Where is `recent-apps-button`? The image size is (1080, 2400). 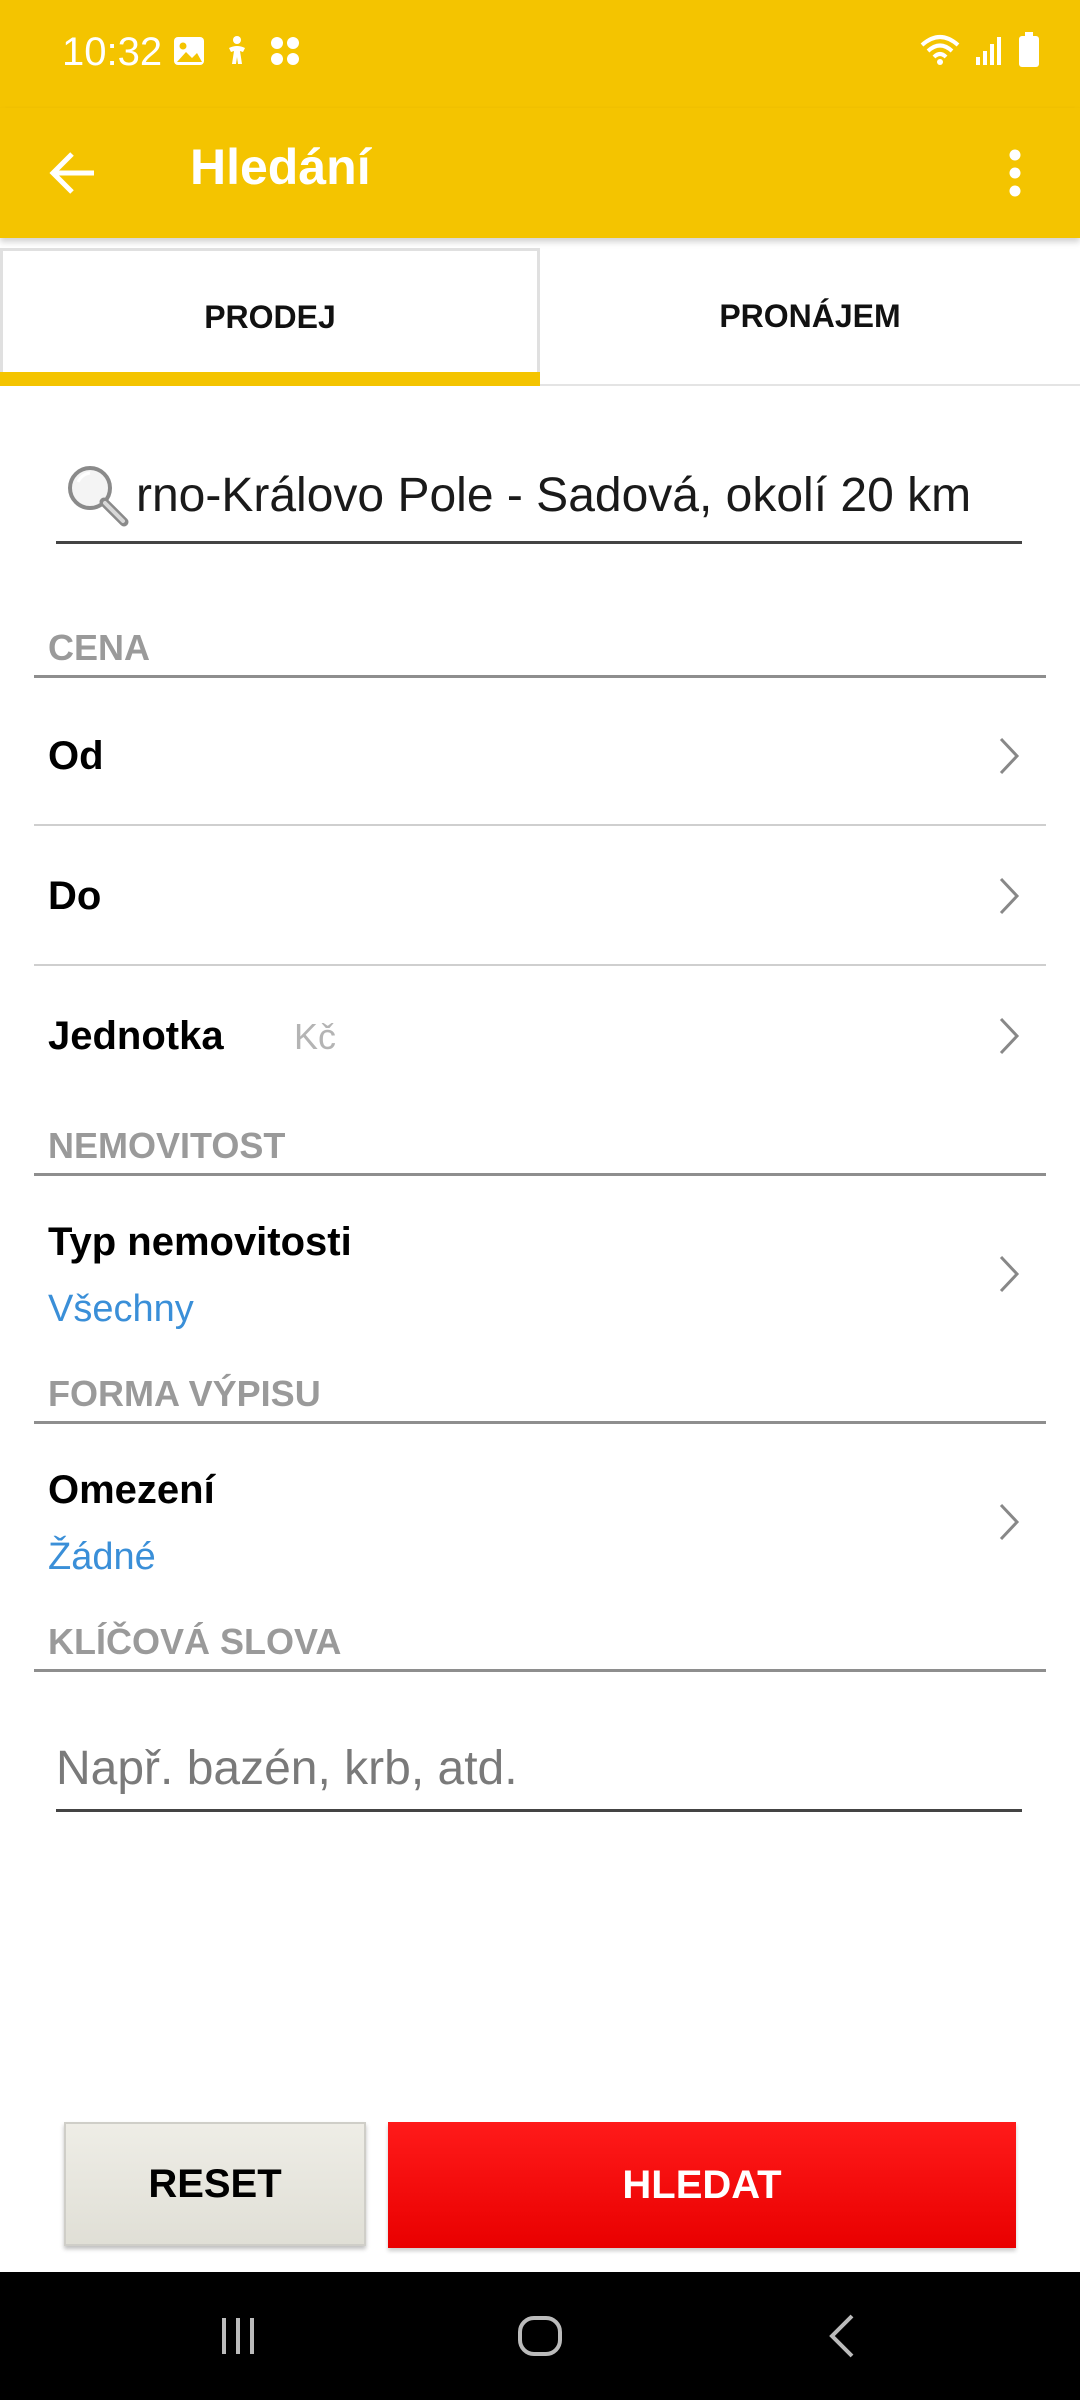
recent-apps-button is located at coordinates (238, 2336).